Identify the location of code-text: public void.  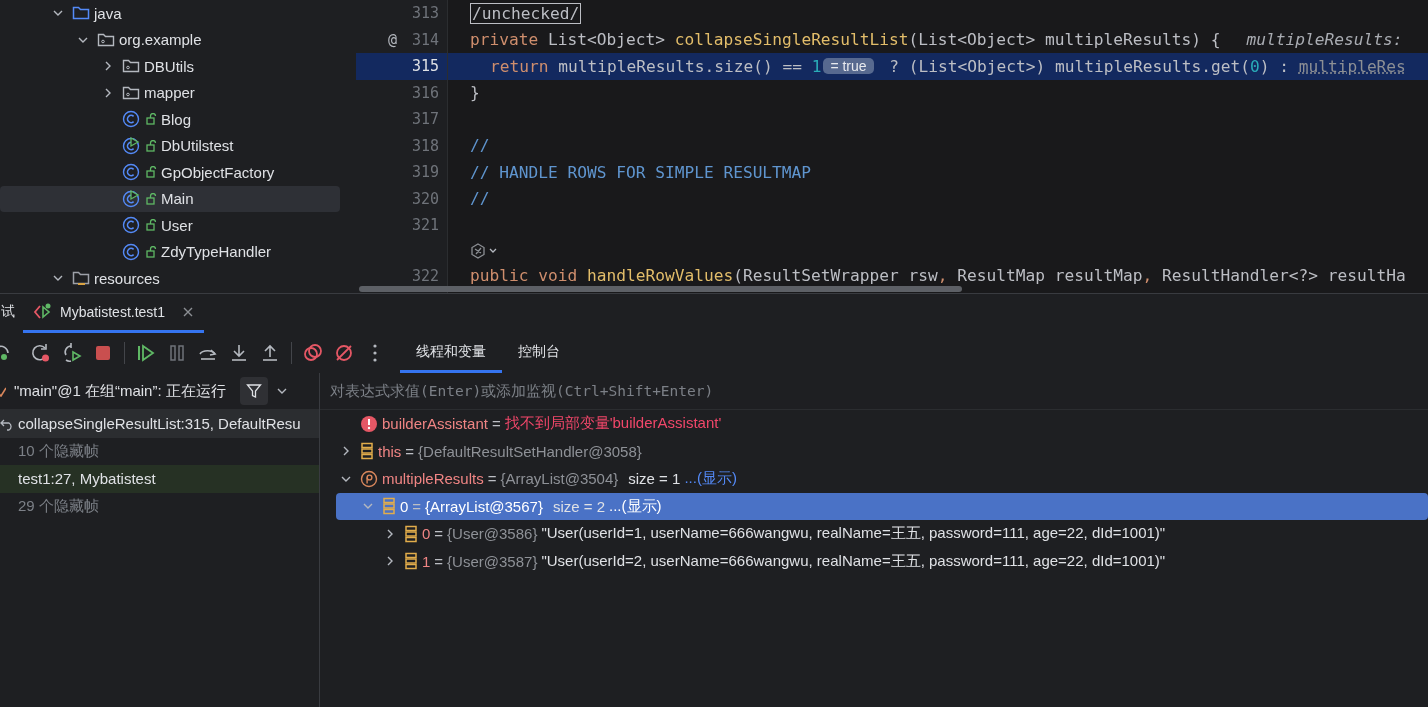
(524, 276).